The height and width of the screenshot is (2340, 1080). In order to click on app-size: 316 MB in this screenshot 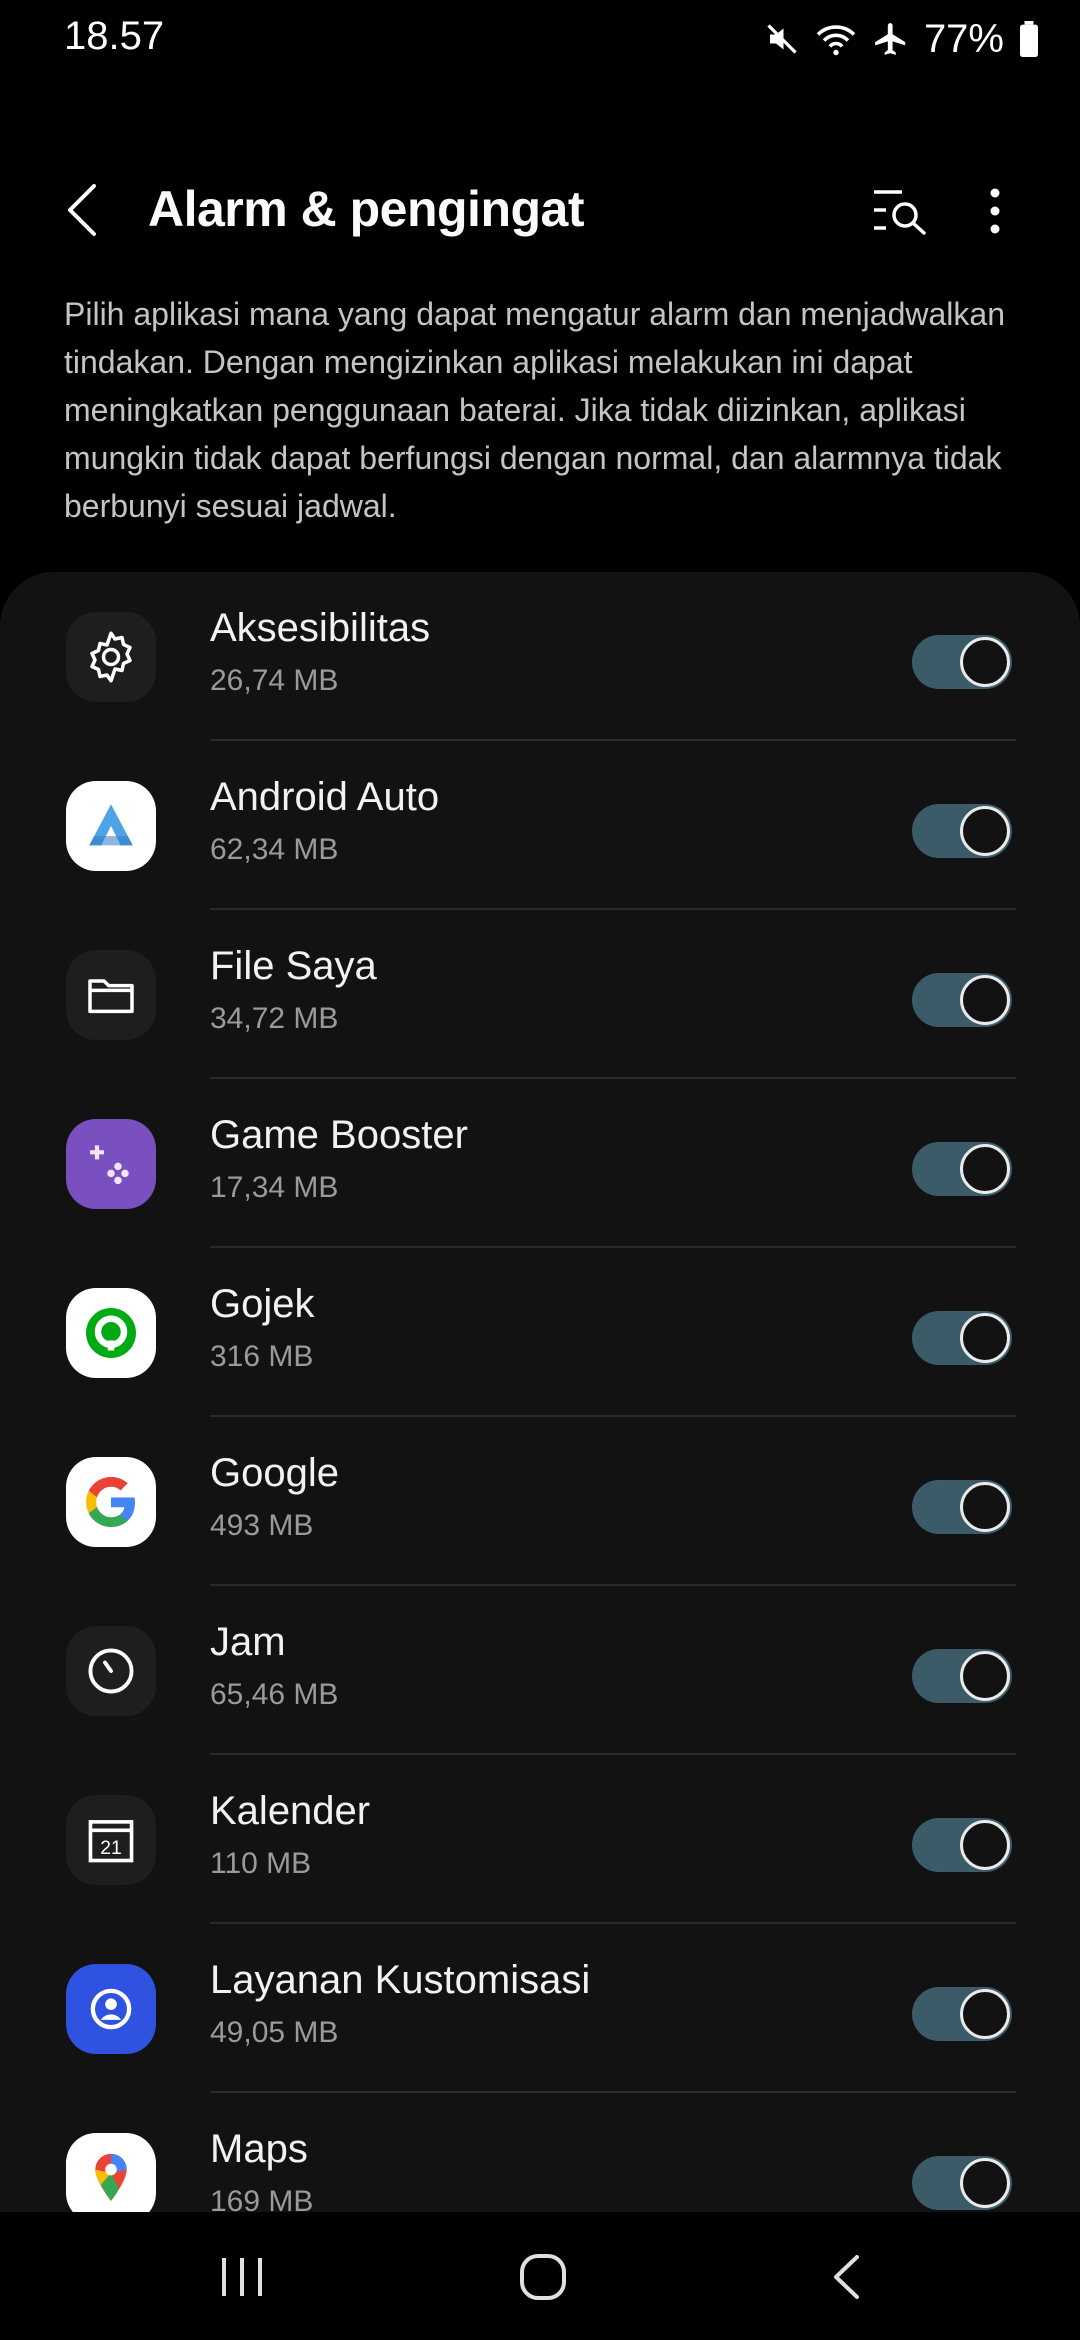, I will do `click(262, 1356)`.